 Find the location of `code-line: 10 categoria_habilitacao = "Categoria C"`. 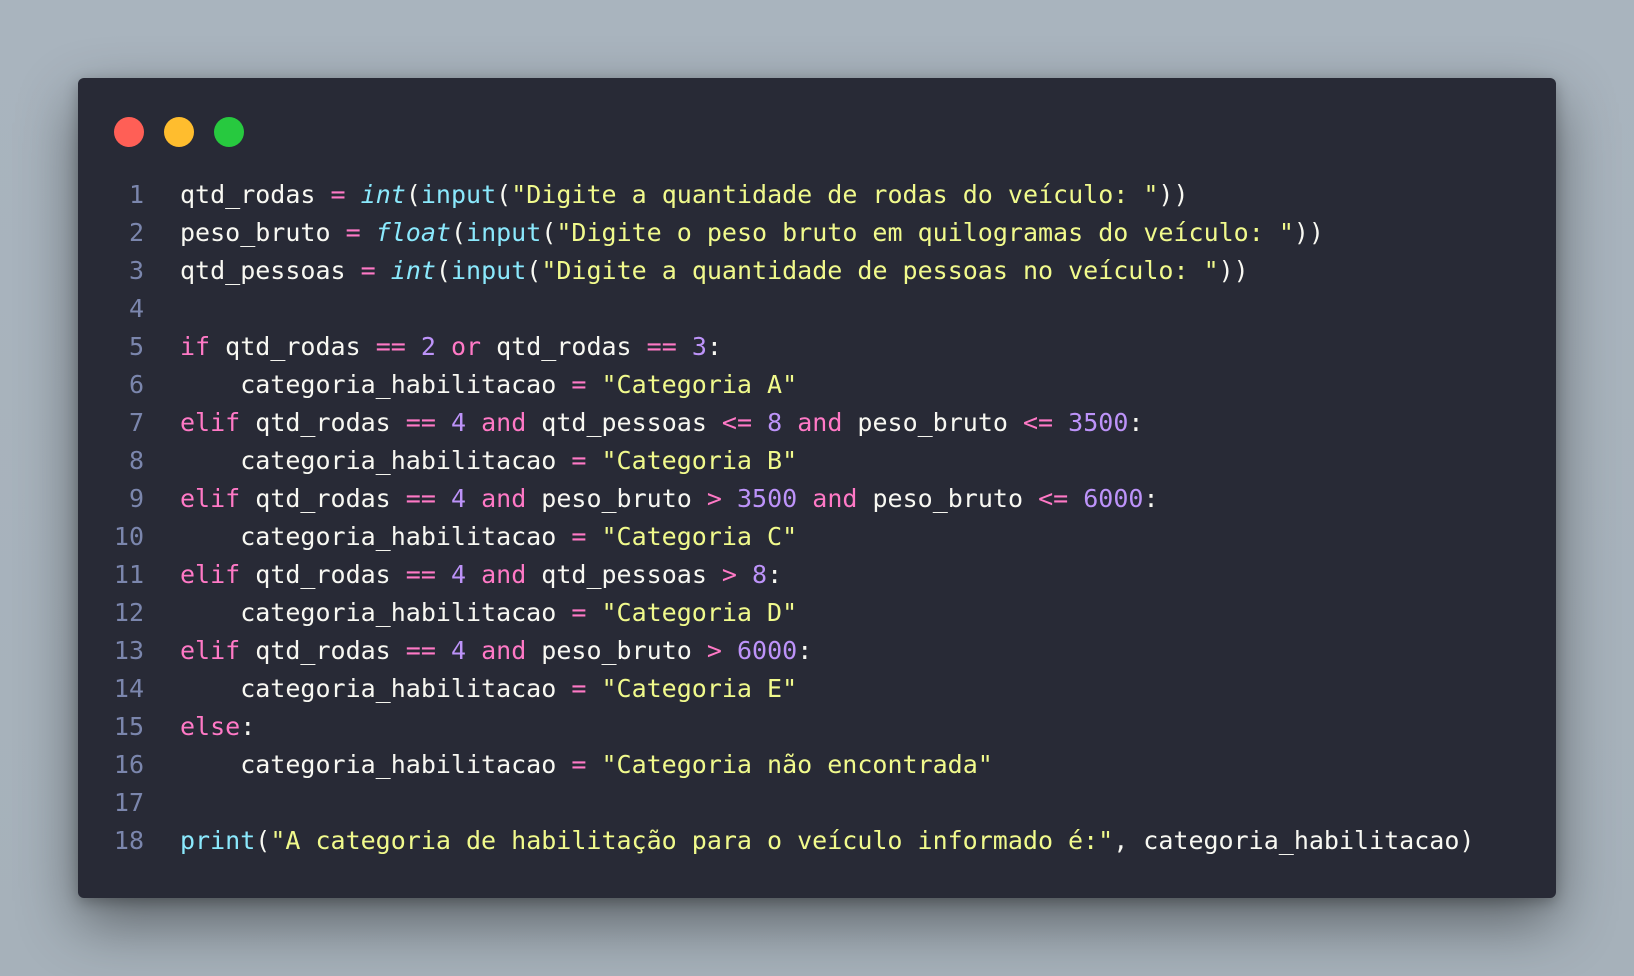

code-line: 10 categoria_habilitacao = "Categoria C" is located at coordinates (817, 537).